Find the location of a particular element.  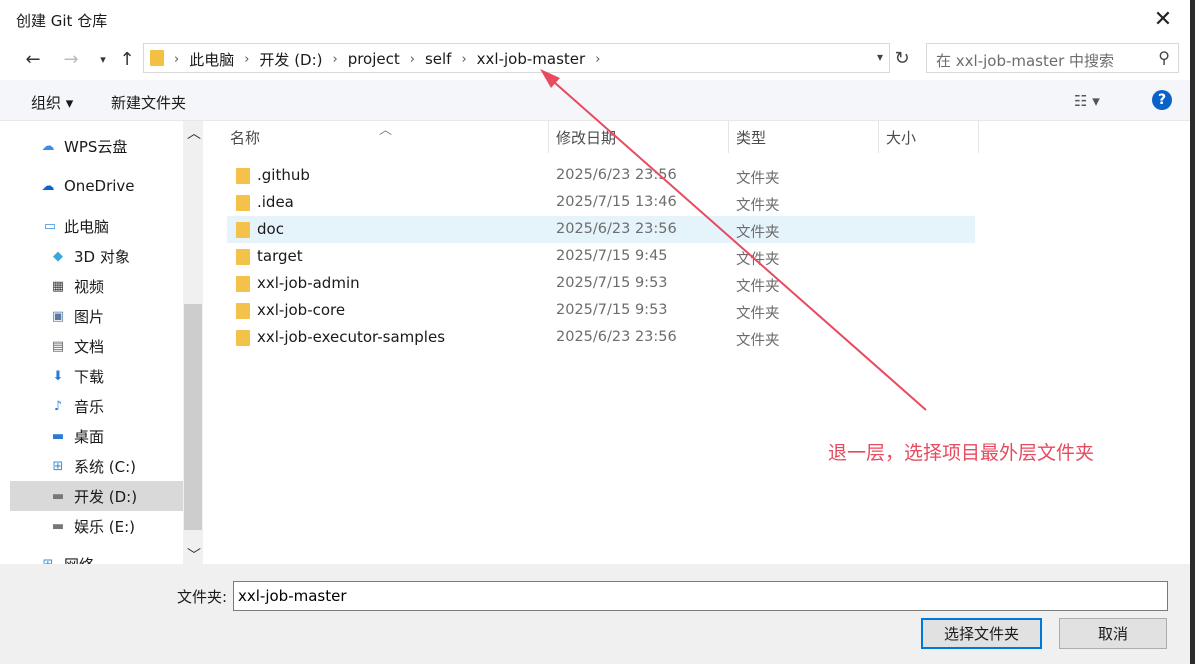

table-row: xxl-job-admin 2025/7/15 9:53 文件夹 is located at coordinates (601, 283).